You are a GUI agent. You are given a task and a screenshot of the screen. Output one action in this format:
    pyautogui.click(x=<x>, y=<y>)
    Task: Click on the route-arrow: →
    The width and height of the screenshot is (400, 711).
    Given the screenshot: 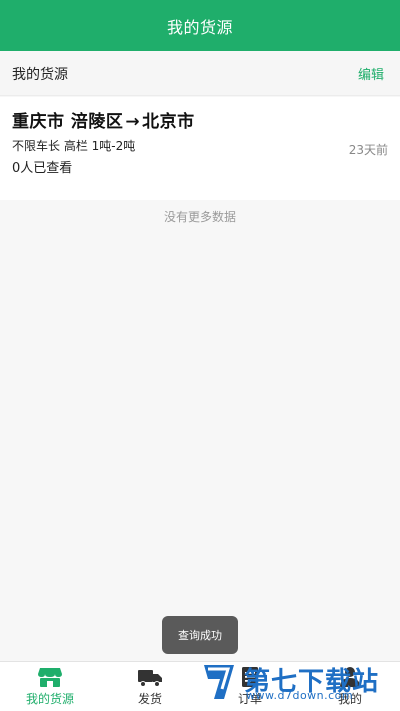 What is the action you would take?
    pyautogui.click(x=133, y=122)
    